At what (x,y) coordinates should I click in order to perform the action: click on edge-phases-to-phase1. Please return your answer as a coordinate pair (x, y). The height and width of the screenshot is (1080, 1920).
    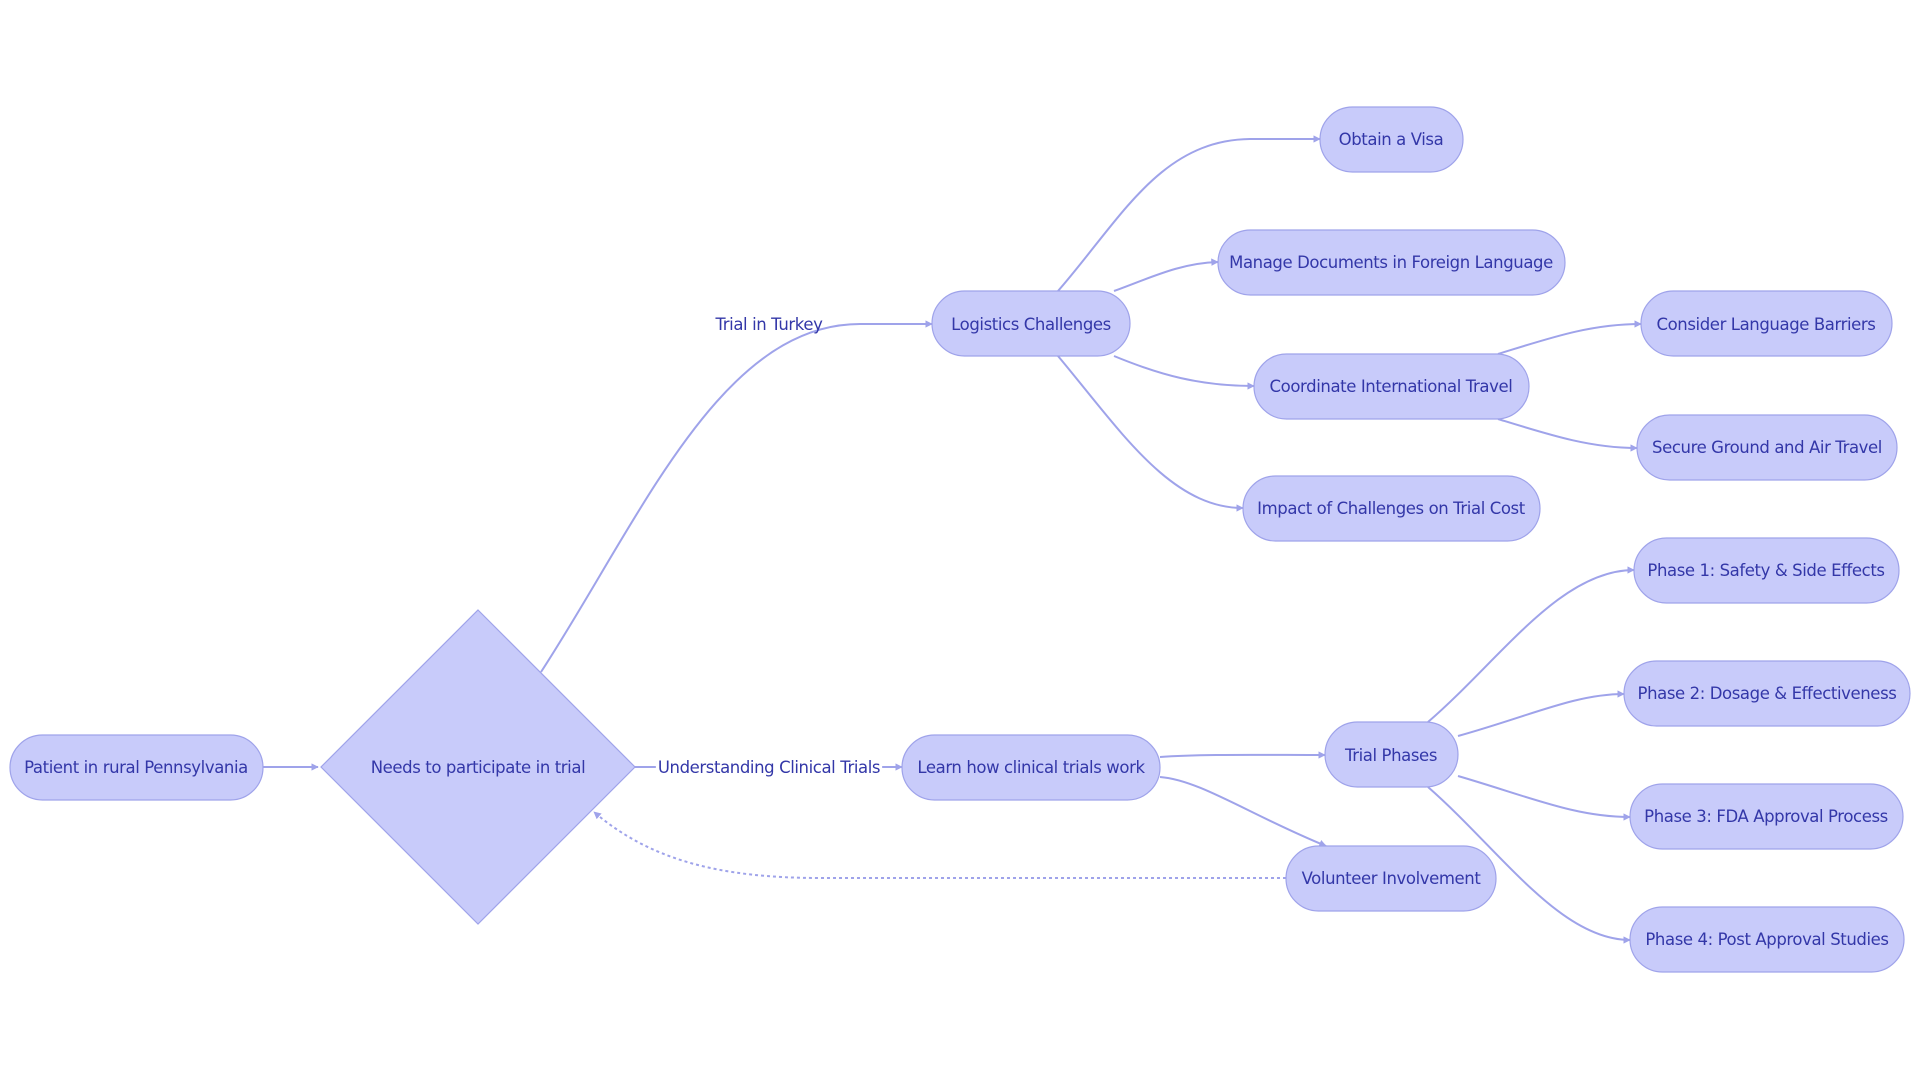
    Looking at the image, I should click on (1531, 644).